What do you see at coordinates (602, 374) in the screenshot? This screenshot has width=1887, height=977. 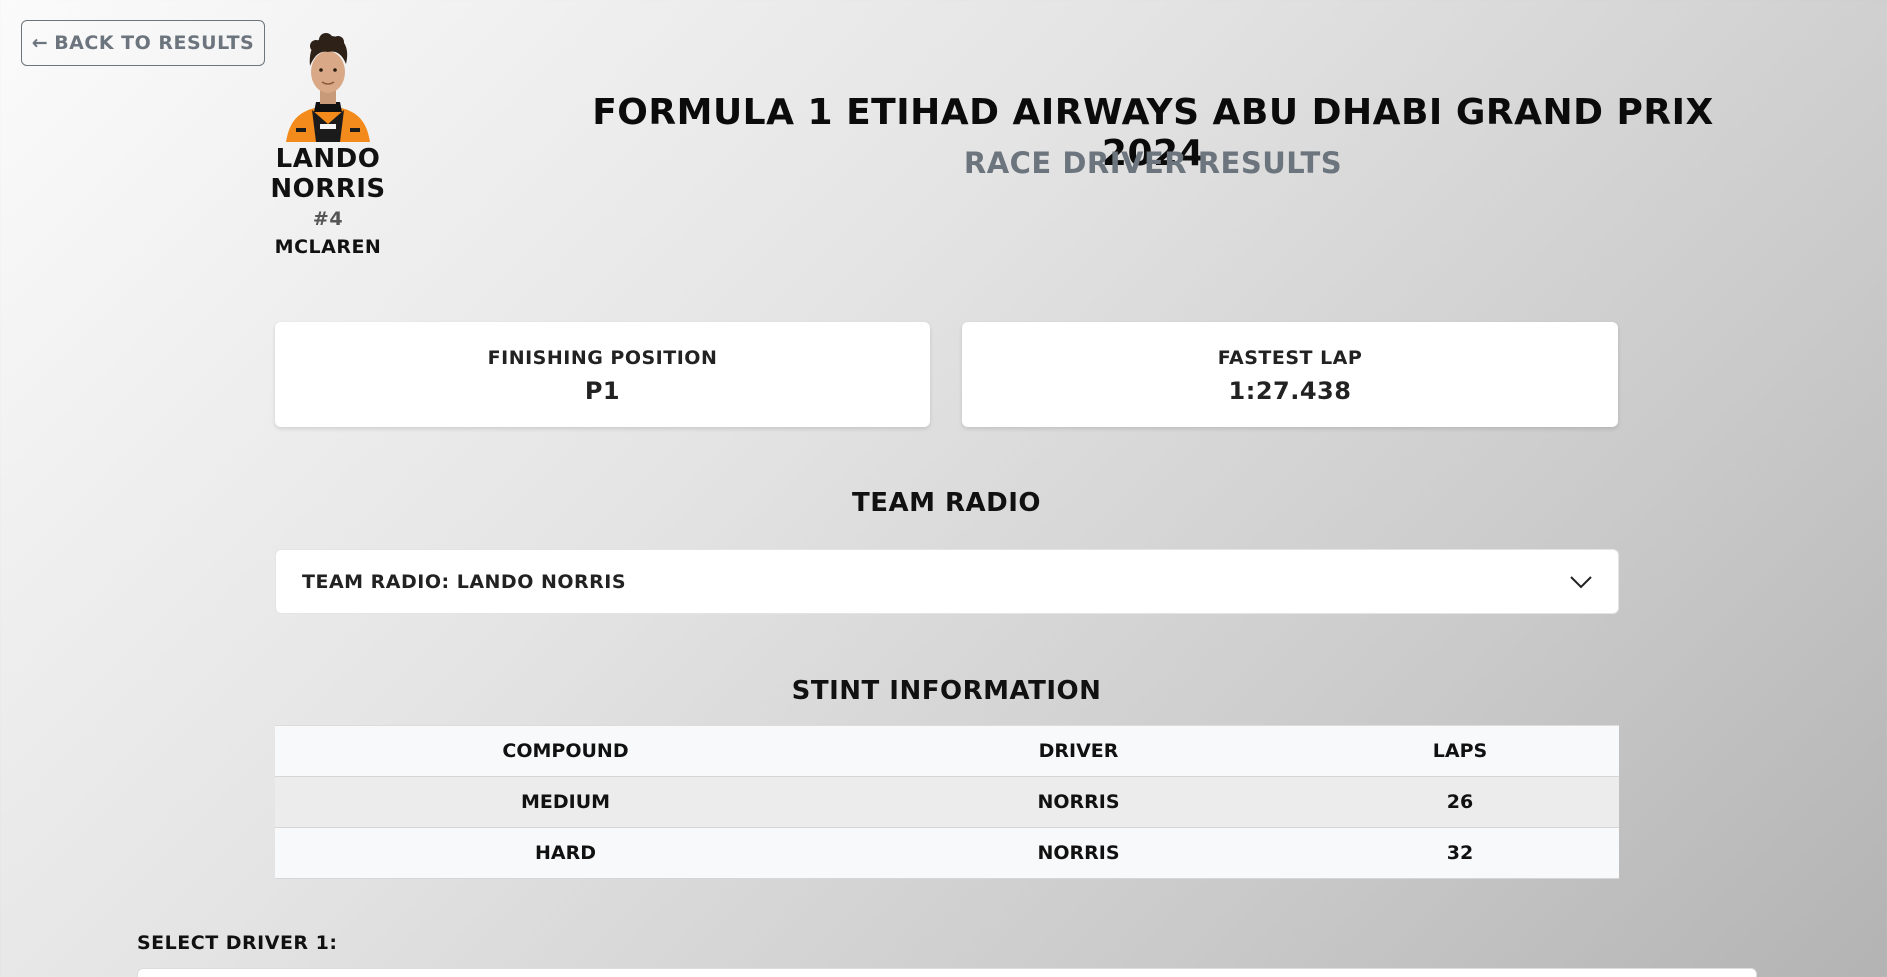 I see `finishing-position-card: Finishing Position P1` at bounding box center [602, 374].